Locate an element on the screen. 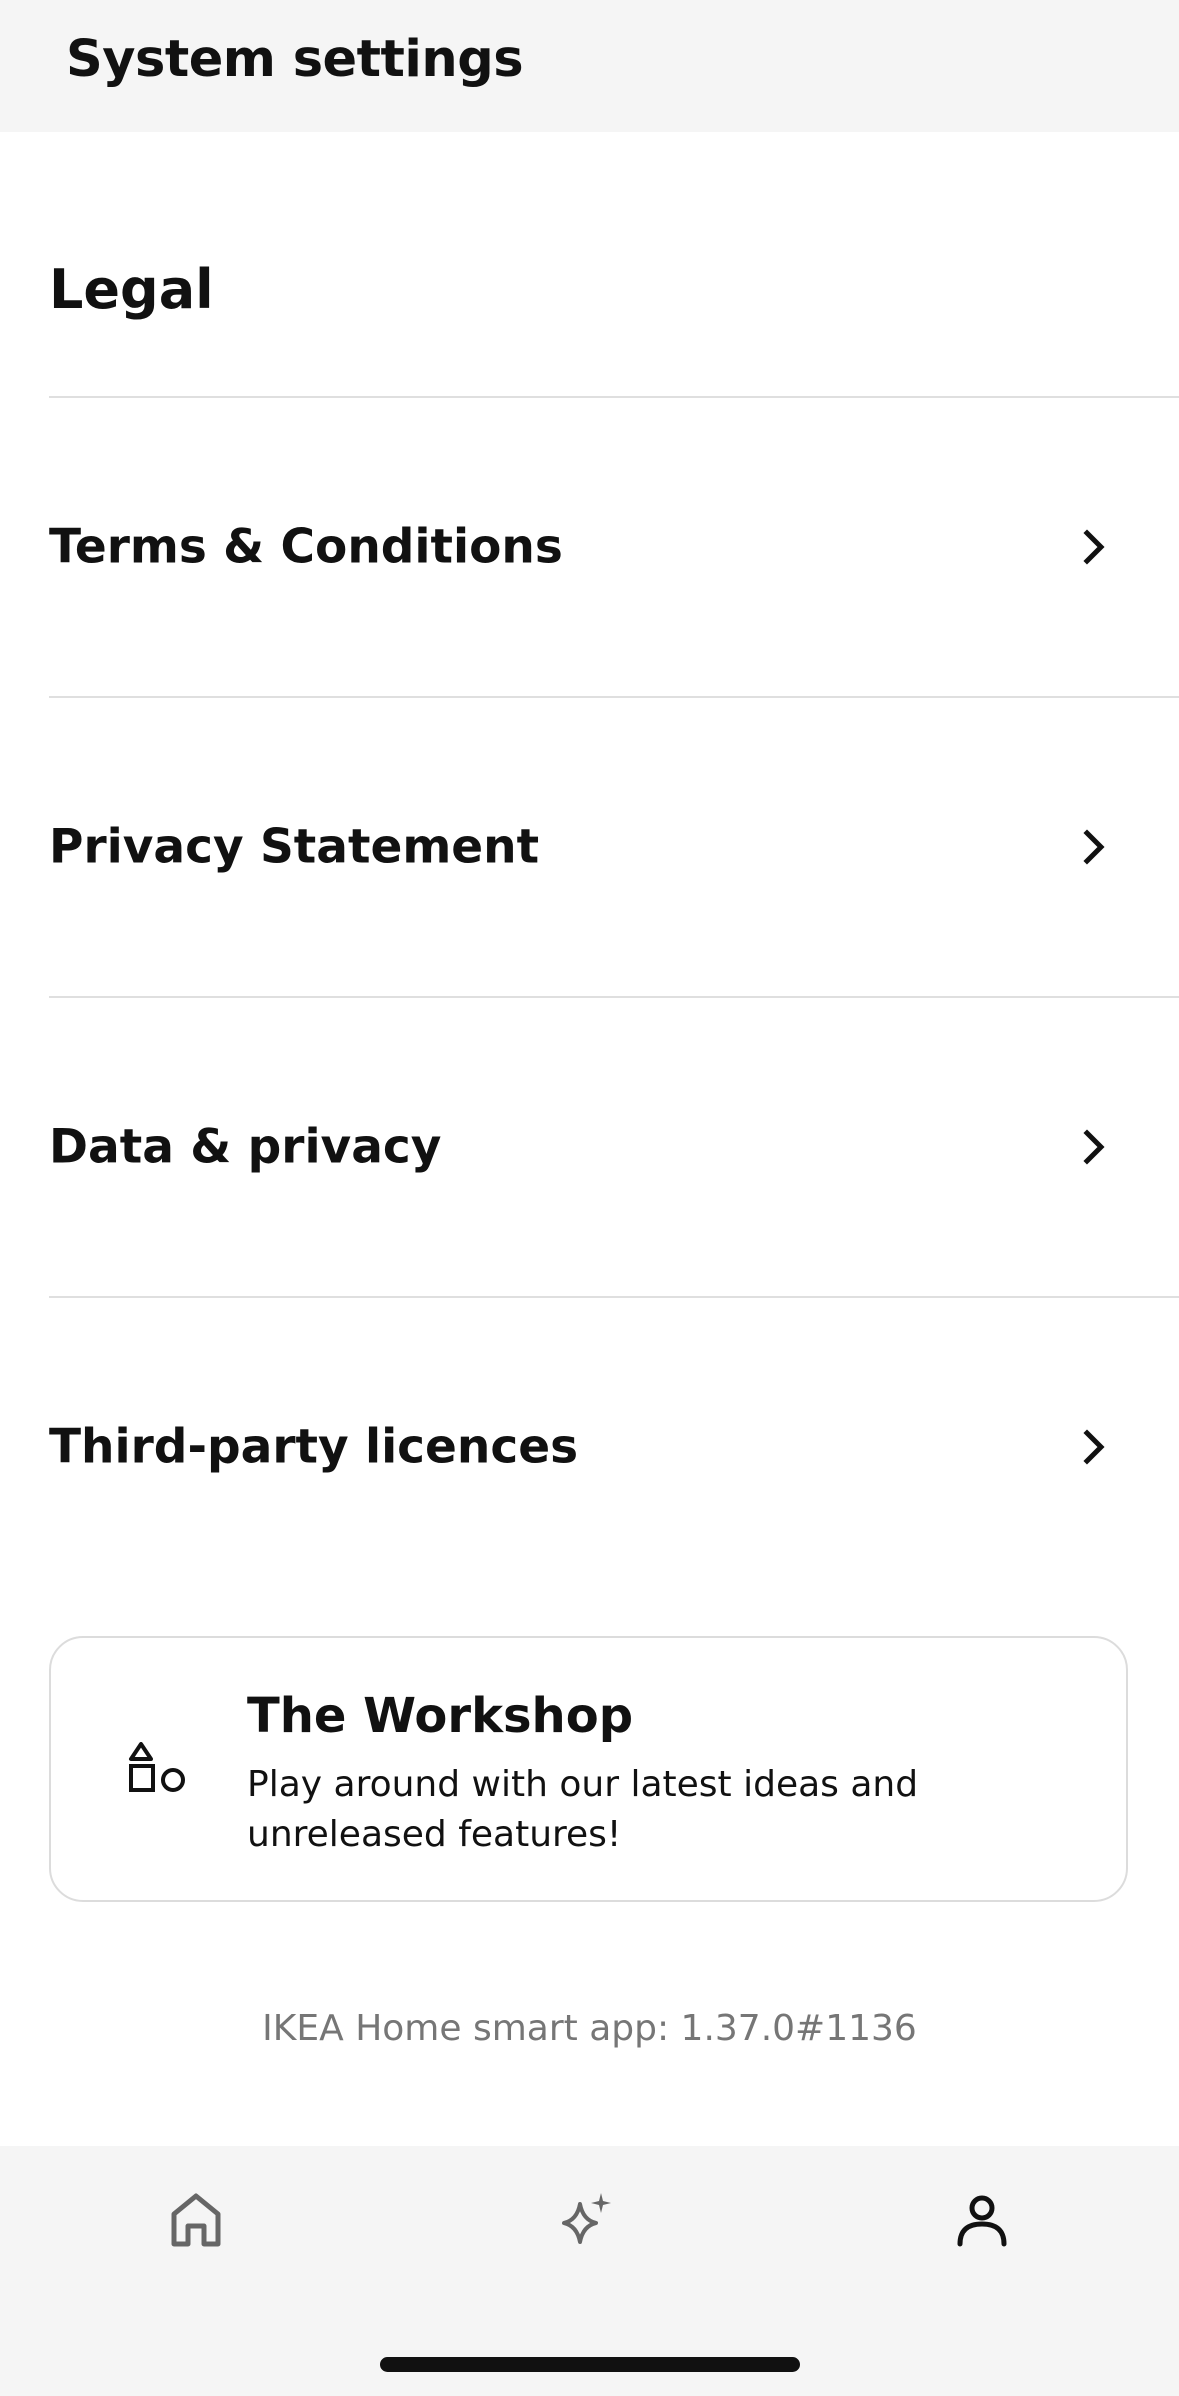 The image size is (1179, 2396). home-icon is located at coordinates (196, 2220).